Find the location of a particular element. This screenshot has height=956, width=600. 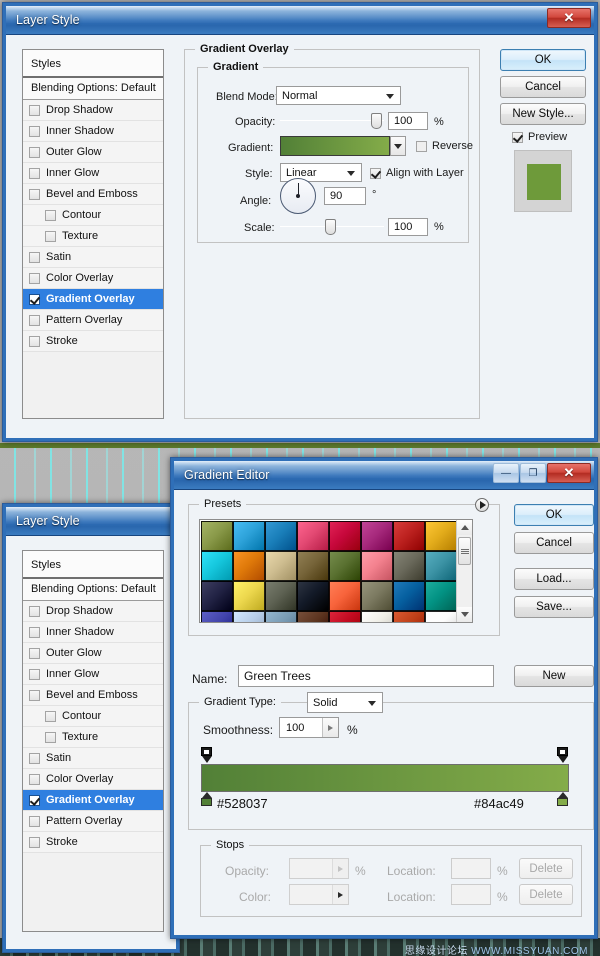

smoothness-stepper is located at coordinates (330, 727).